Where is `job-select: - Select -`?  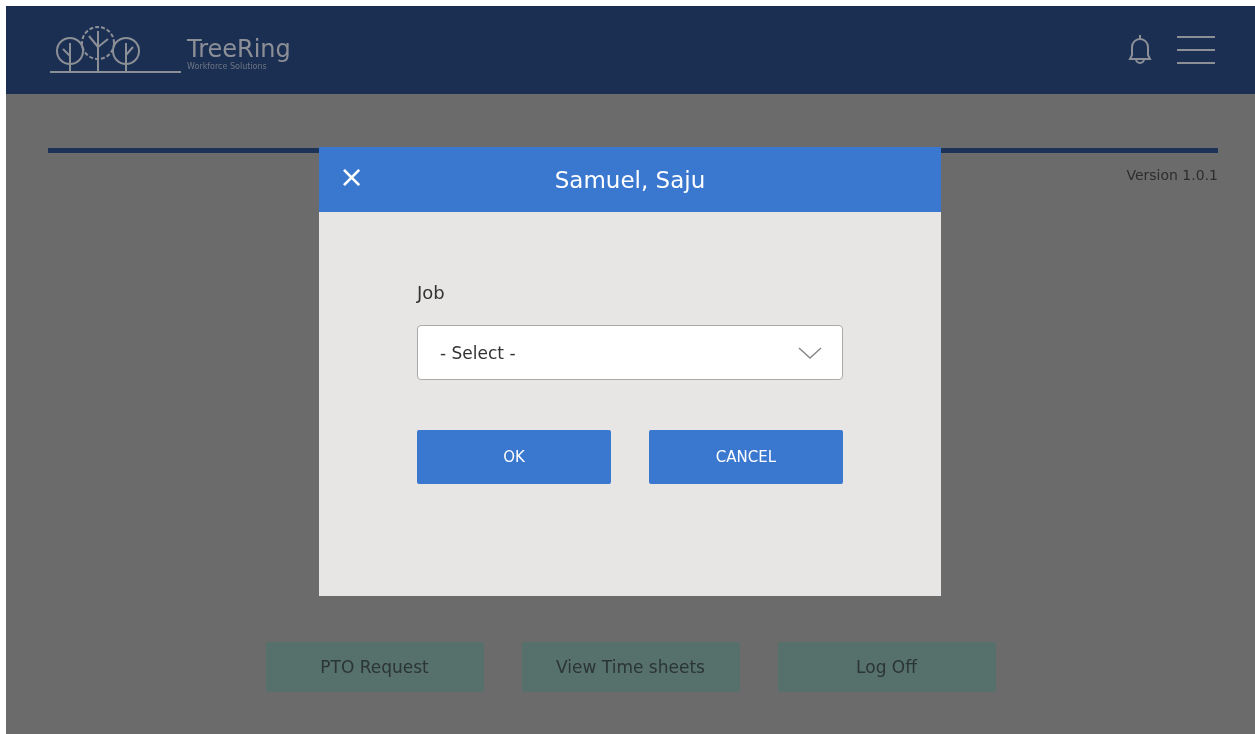
job-select: - Select - is located at coordinates (630, 352).